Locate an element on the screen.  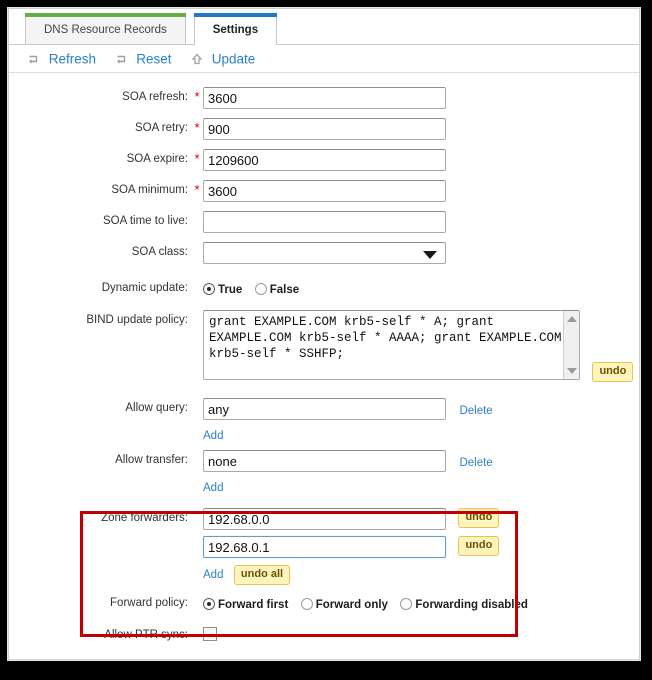
zone-forwarders-label: Zone forwarders: is located at coordinates (144, 518).